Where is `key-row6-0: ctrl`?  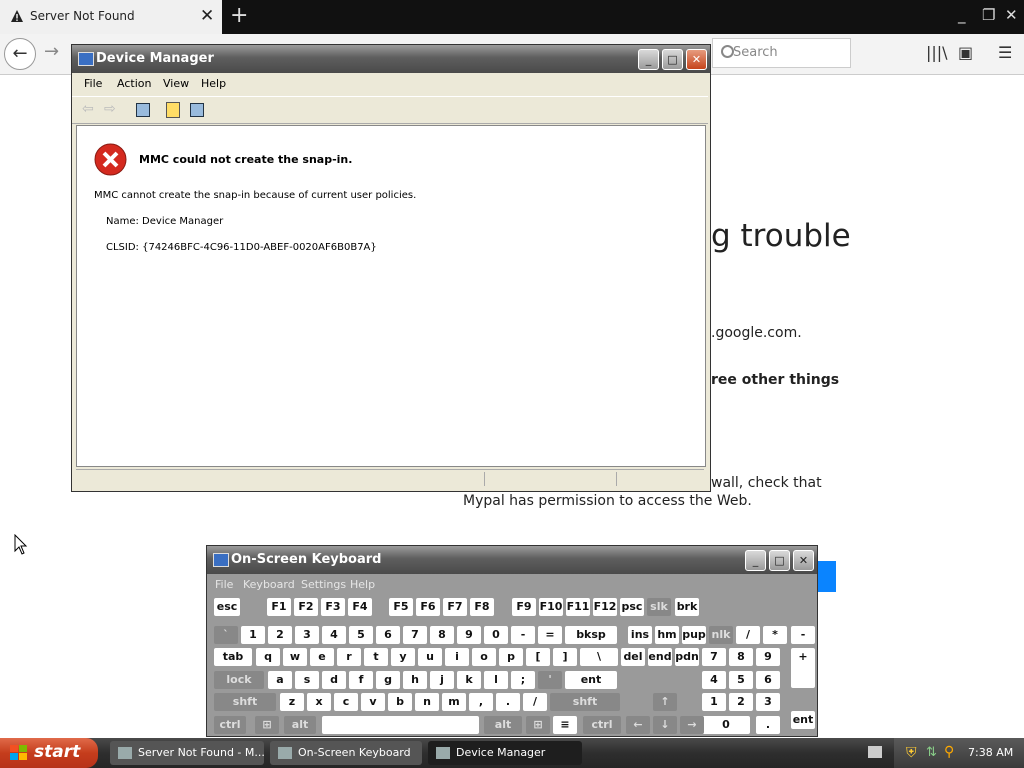 key-row6-0: ctrl is located at coordinates (230, 725).